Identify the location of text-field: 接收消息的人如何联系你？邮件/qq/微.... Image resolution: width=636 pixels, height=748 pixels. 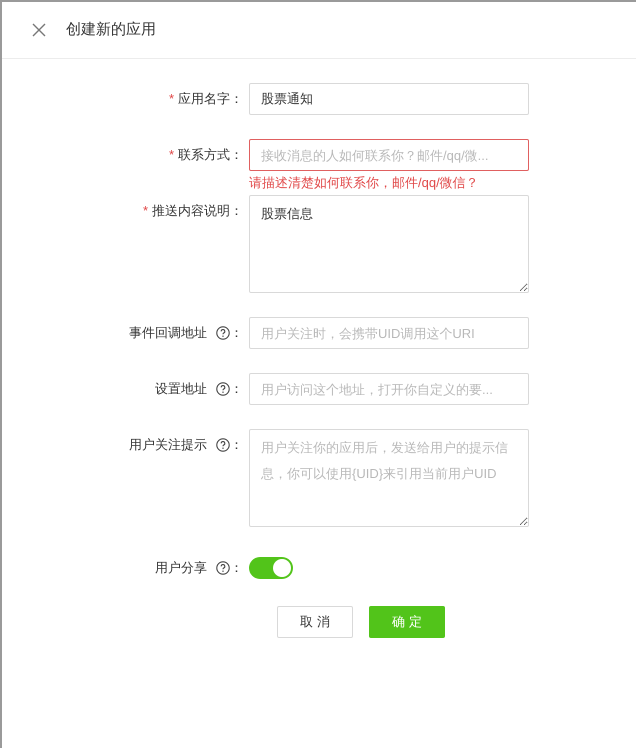
(389, 155).